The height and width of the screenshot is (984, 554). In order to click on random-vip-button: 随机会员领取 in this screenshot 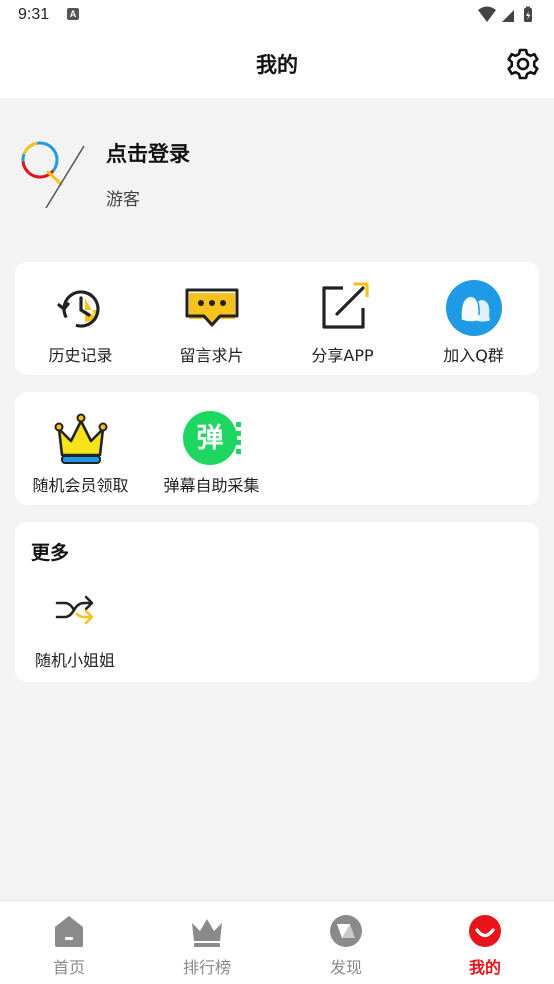, I will do `click(80, 448)`.